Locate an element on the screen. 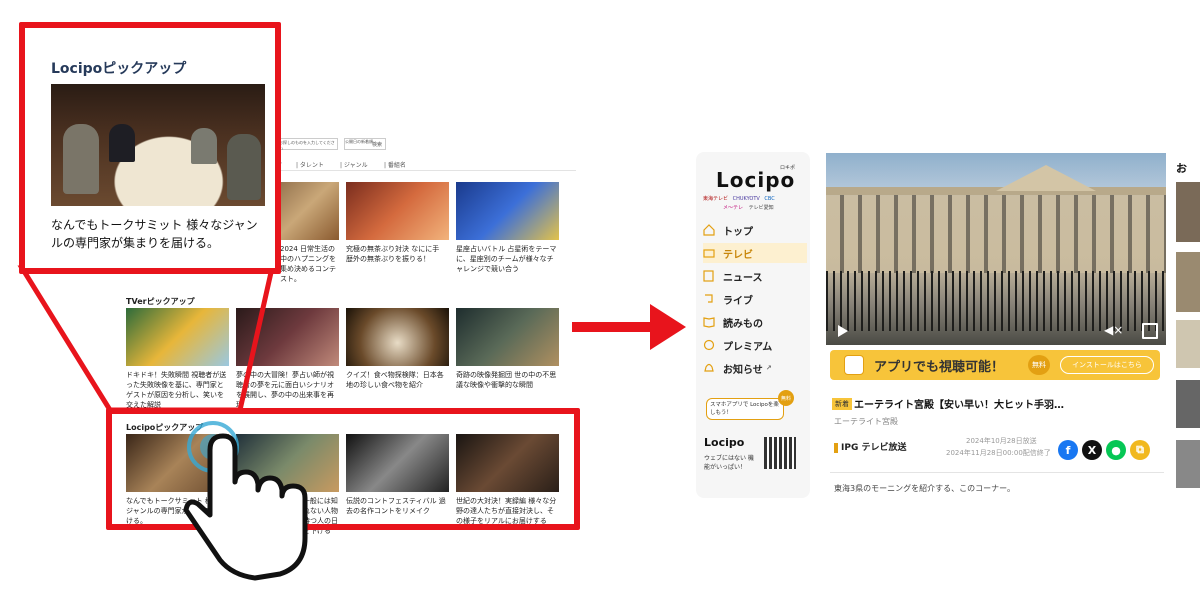  bell-icon is located at coordinates (709, 368).